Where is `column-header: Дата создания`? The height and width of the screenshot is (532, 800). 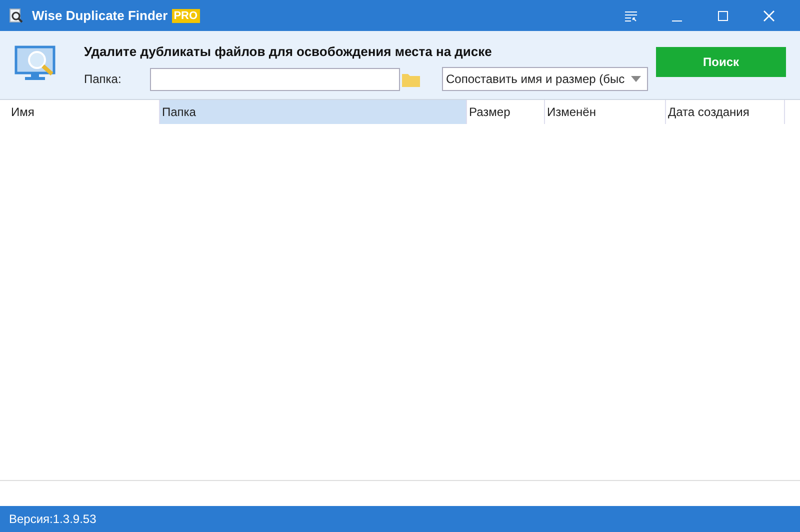 column-header: Дата создания is located at coordinates (725, 112).